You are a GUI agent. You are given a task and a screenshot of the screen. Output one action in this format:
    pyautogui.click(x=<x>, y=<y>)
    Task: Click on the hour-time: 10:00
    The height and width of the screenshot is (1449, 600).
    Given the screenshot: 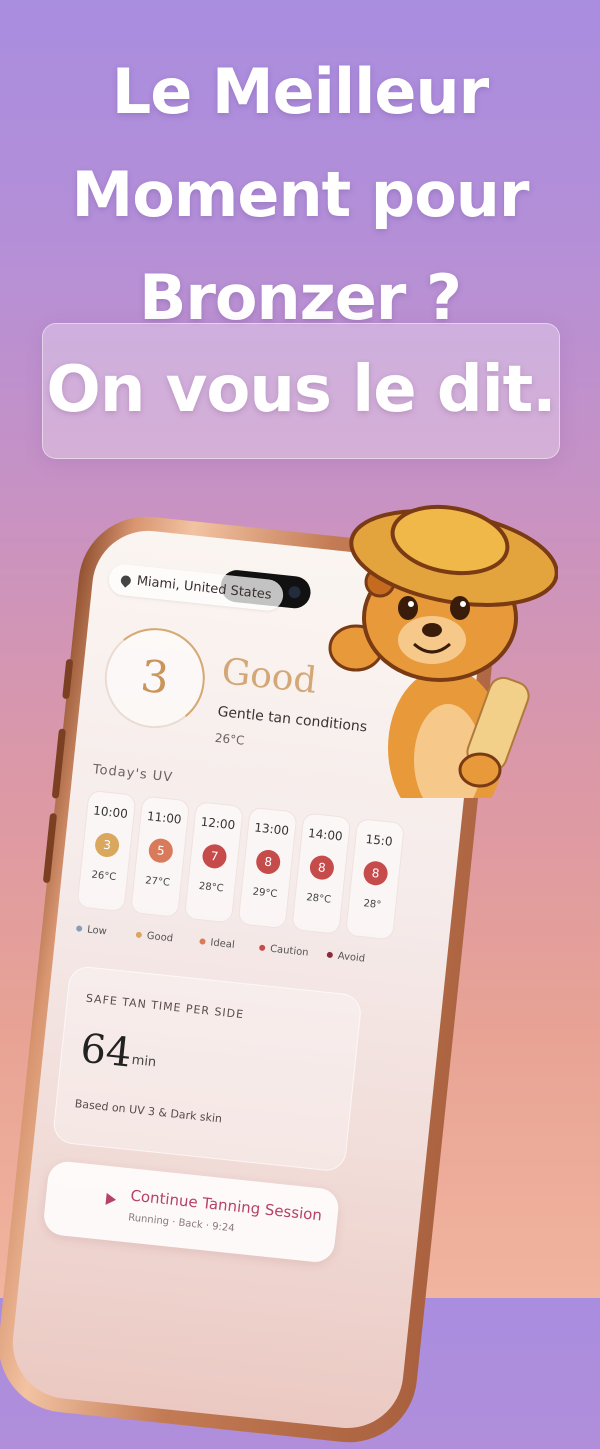 What is the action you would take?
    pyautogui.click(x=110, y=812)
    